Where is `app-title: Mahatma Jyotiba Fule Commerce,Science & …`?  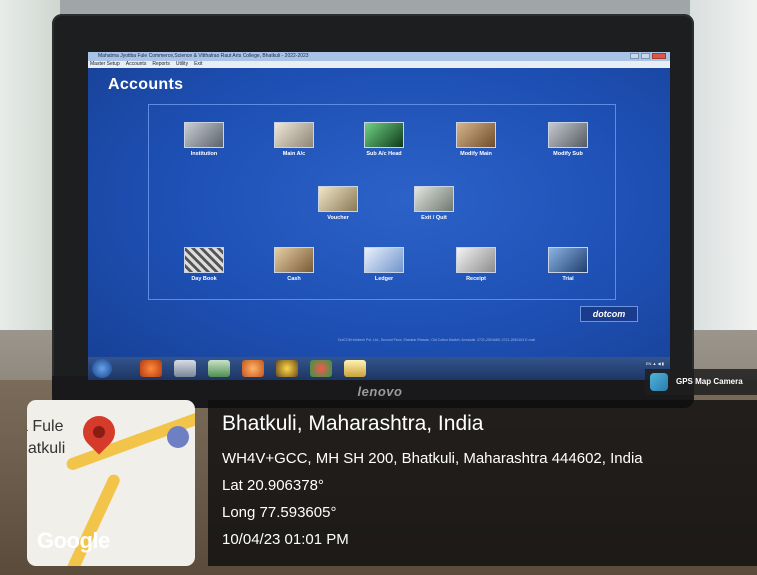
app-title: Mahatma Jyotiba Fule Commerce,Science & … is located at coordinates (203, 56).